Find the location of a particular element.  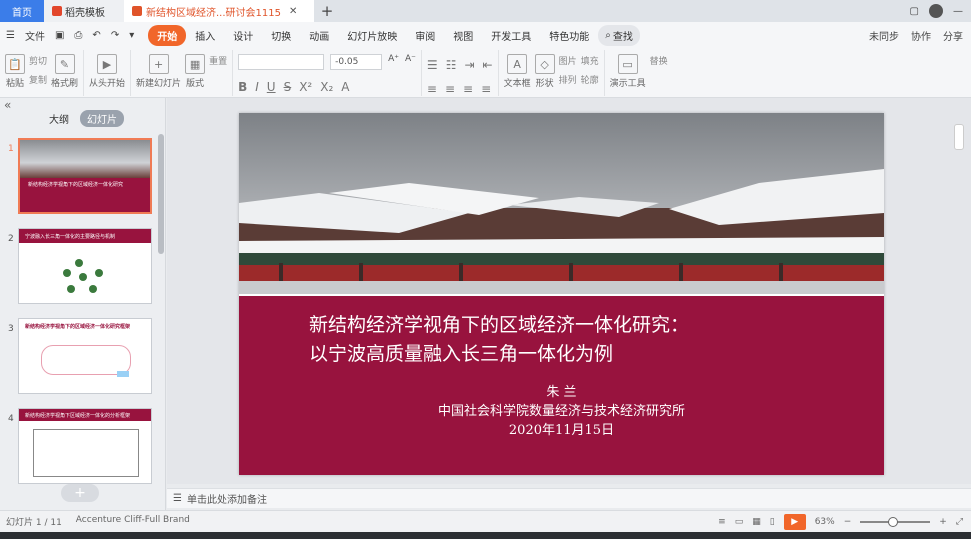

save-icon: ▣ is located at coordinates (59, 35).